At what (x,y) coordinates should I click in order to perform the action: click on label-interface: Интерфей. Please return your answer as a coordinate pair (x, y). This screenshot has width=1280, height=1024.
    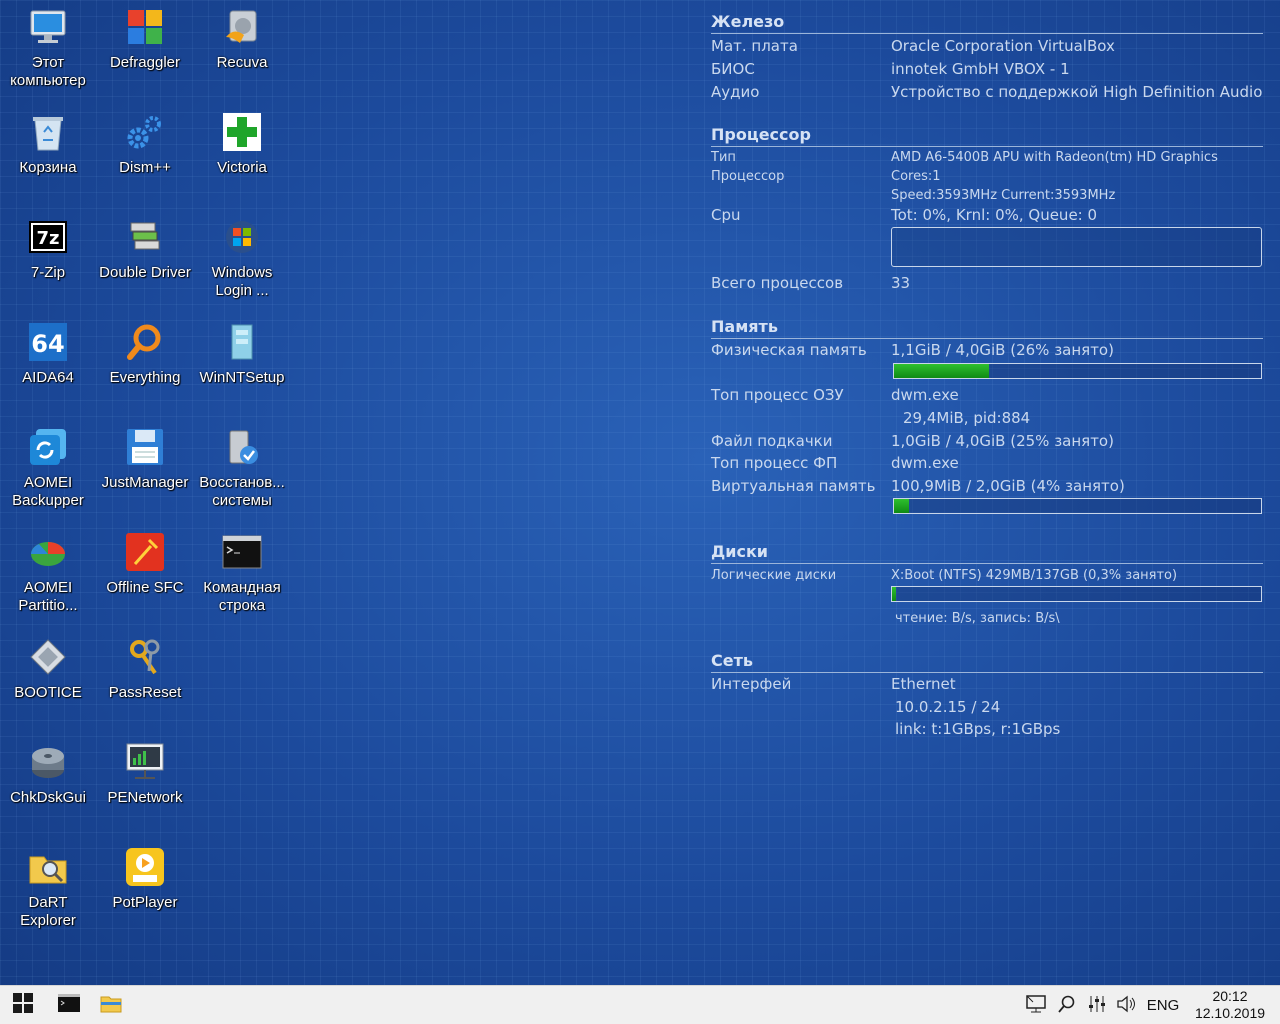
    Looking at the image, I should click on (751, 684).